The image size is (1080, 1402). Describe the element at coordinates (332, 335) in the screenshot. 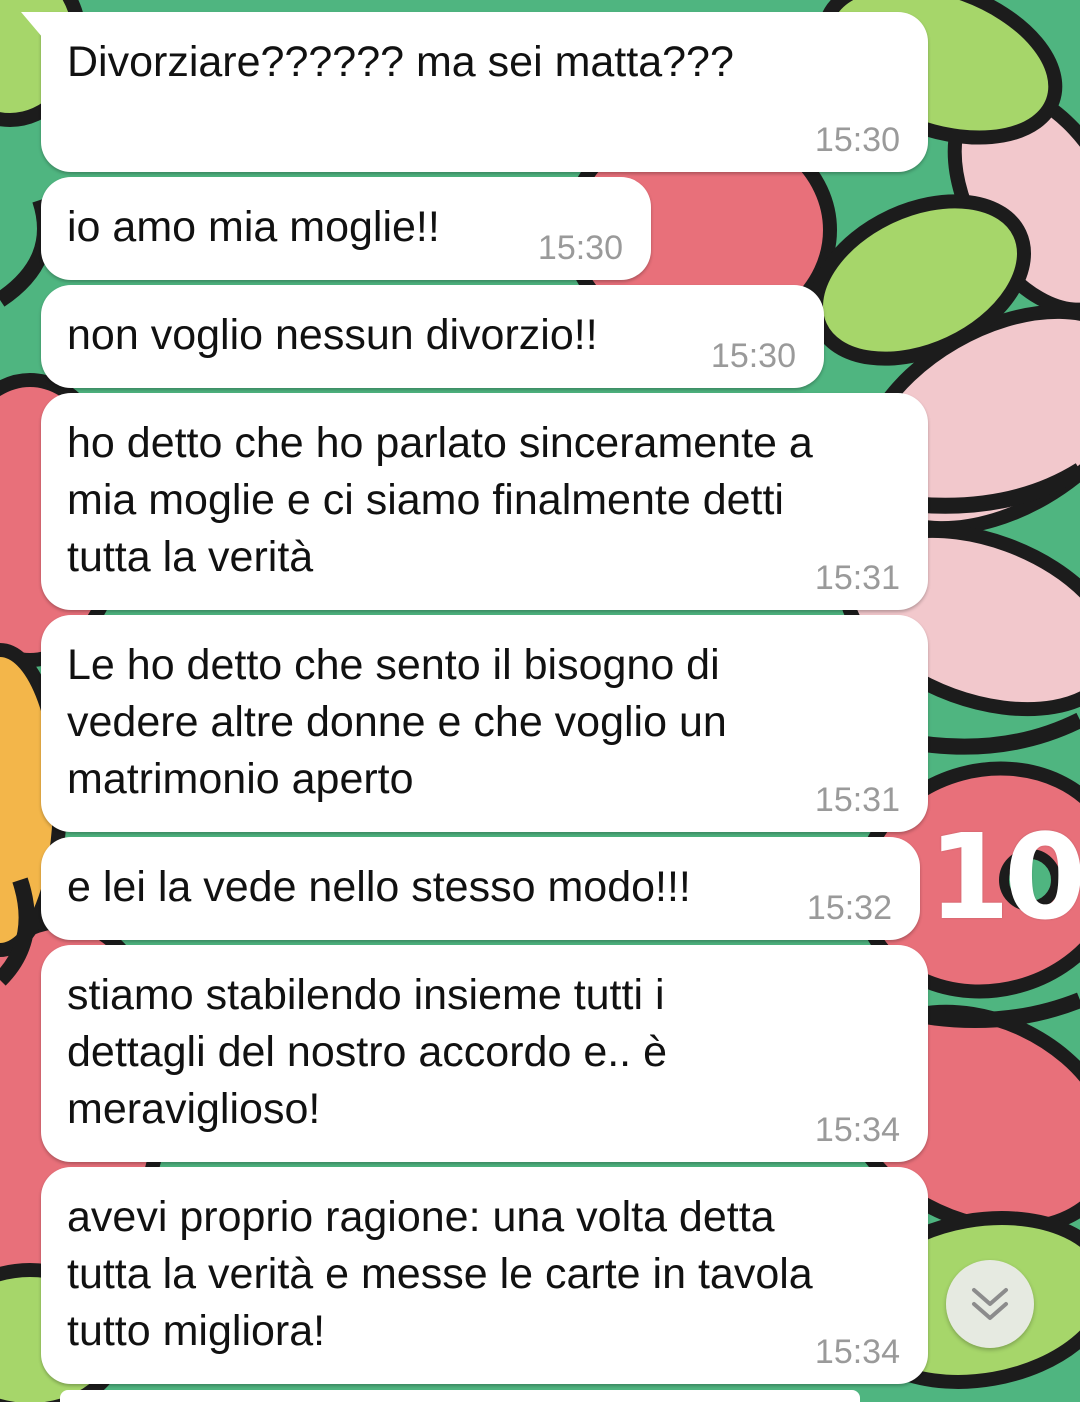

I see `message-text: non voglio nessun divorzio!!` at that location.